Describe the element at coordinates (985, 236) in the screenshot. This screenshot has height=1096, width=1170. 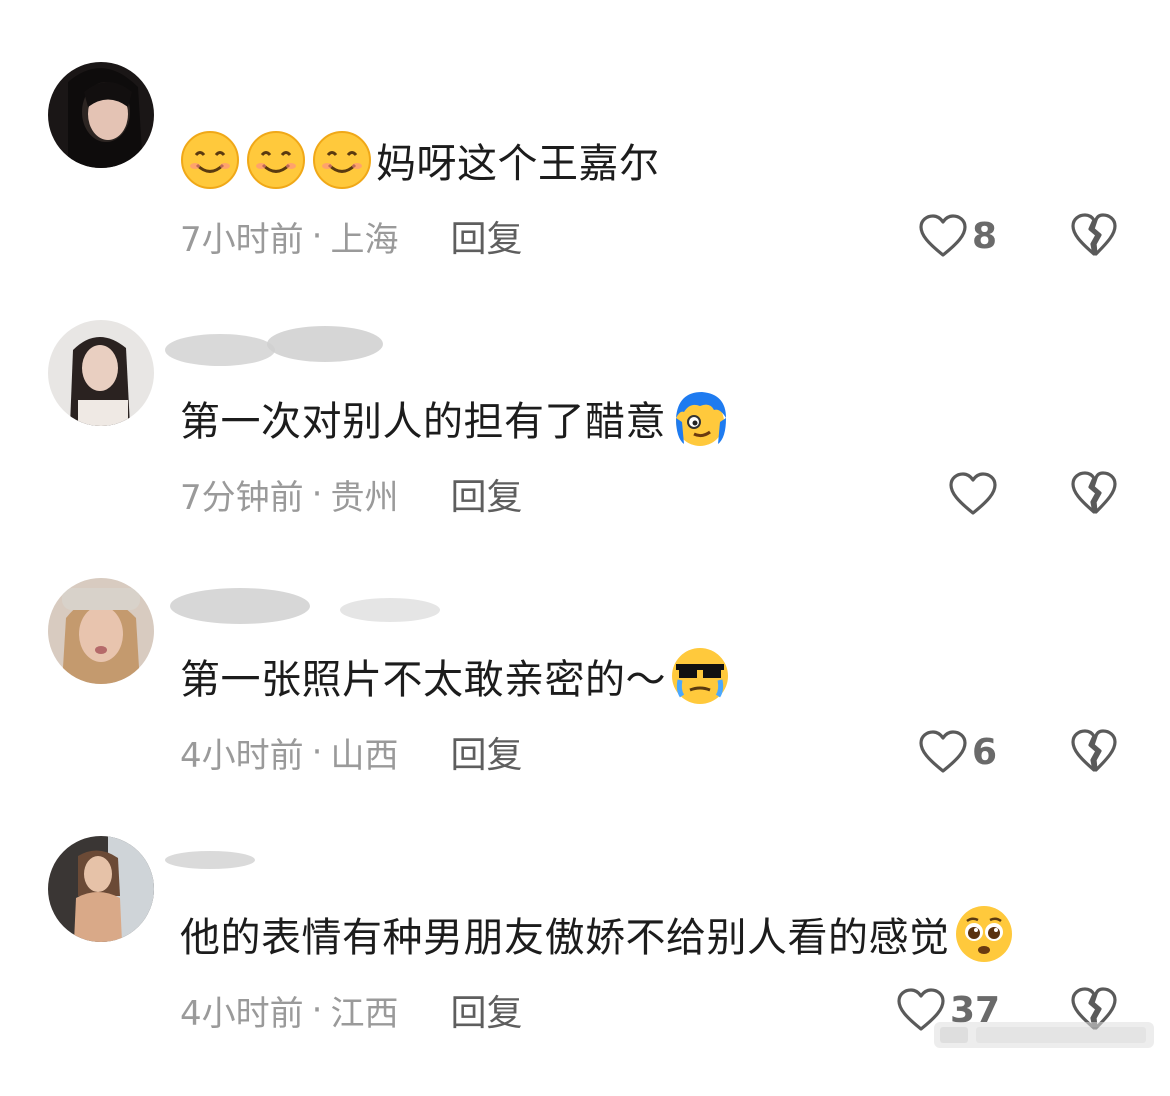
I see `like-count: 8` at that location.